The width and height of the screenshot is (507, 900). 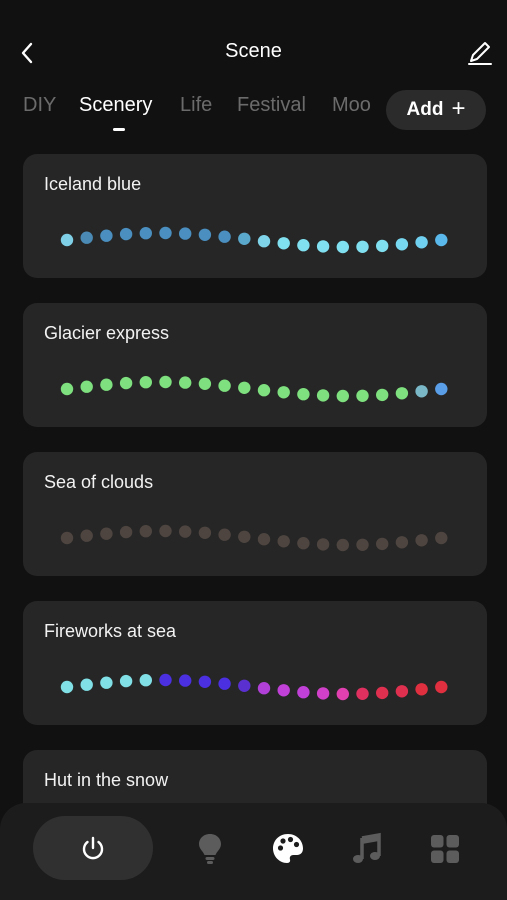 What do you see at coordinates (119, 129) in the screenshot?
I see `active-tab-indicator` at bounding box center [119, 129].